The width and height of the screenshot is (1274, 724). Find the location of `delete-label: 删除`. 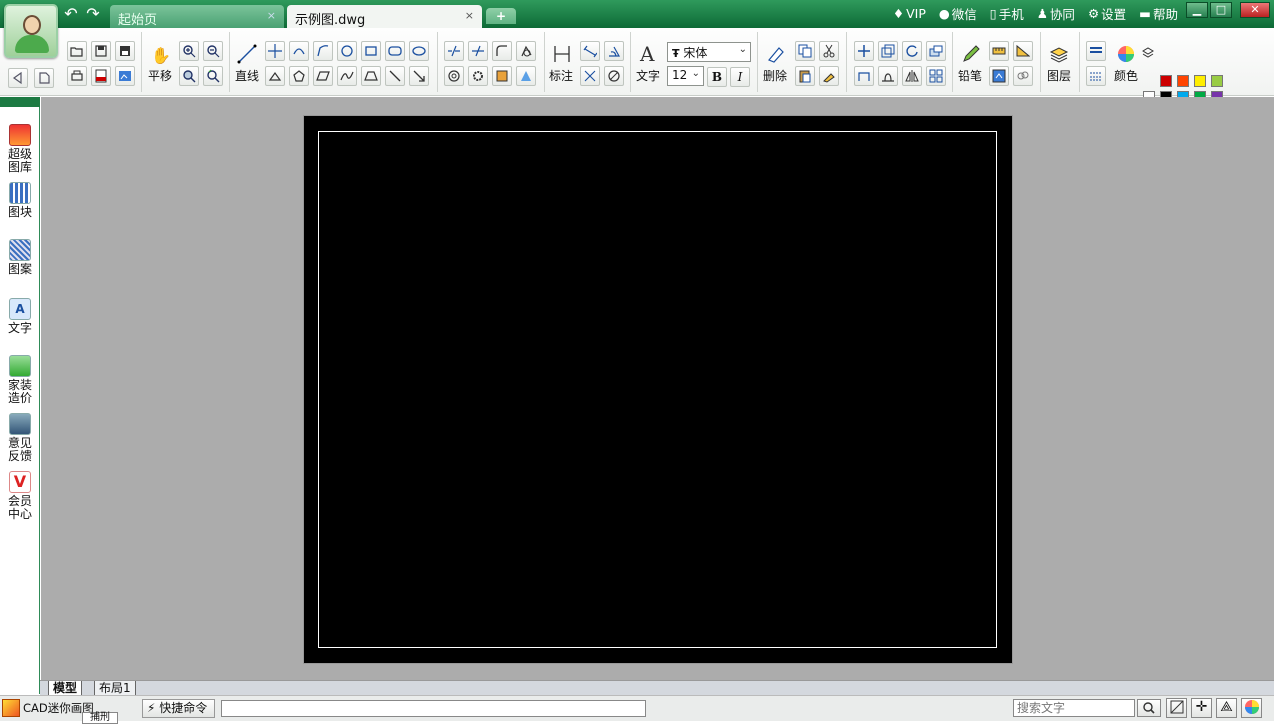

delete-label: 删除 is located at coordinates (775, 75).